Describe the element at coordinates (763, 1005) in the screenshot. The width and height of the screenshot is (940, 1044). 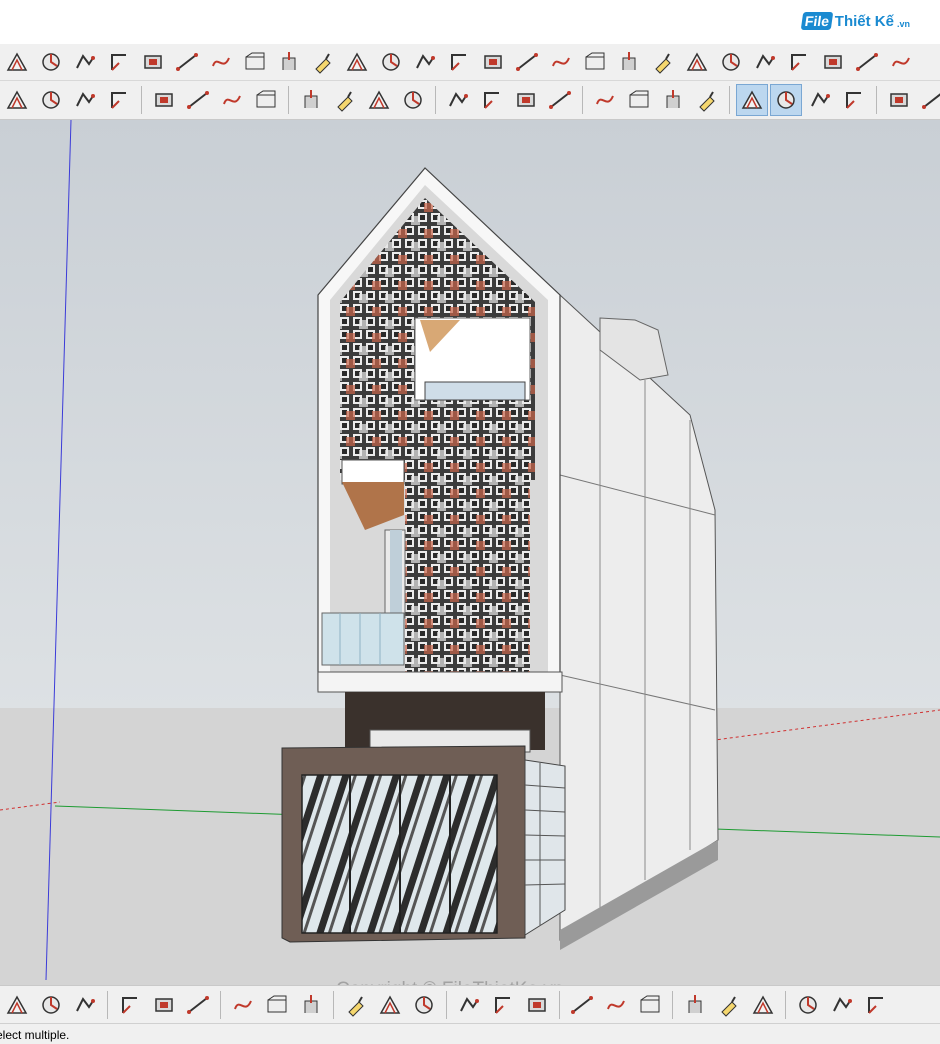
I see `arc-curve-icon` at that location.